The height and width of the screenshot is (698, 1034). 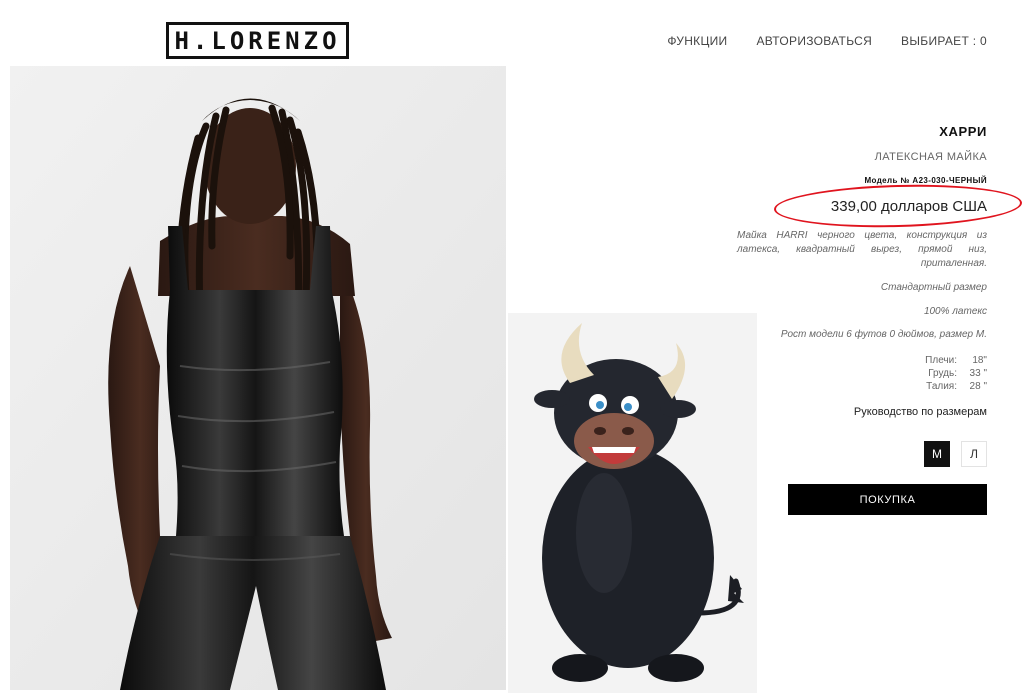 I want to click on top-nav: ФУНКЦИИ АВТОРИЗОВАТЬСЯ ВЫБИРАЕТ : 0, so click(x=827, y=41).